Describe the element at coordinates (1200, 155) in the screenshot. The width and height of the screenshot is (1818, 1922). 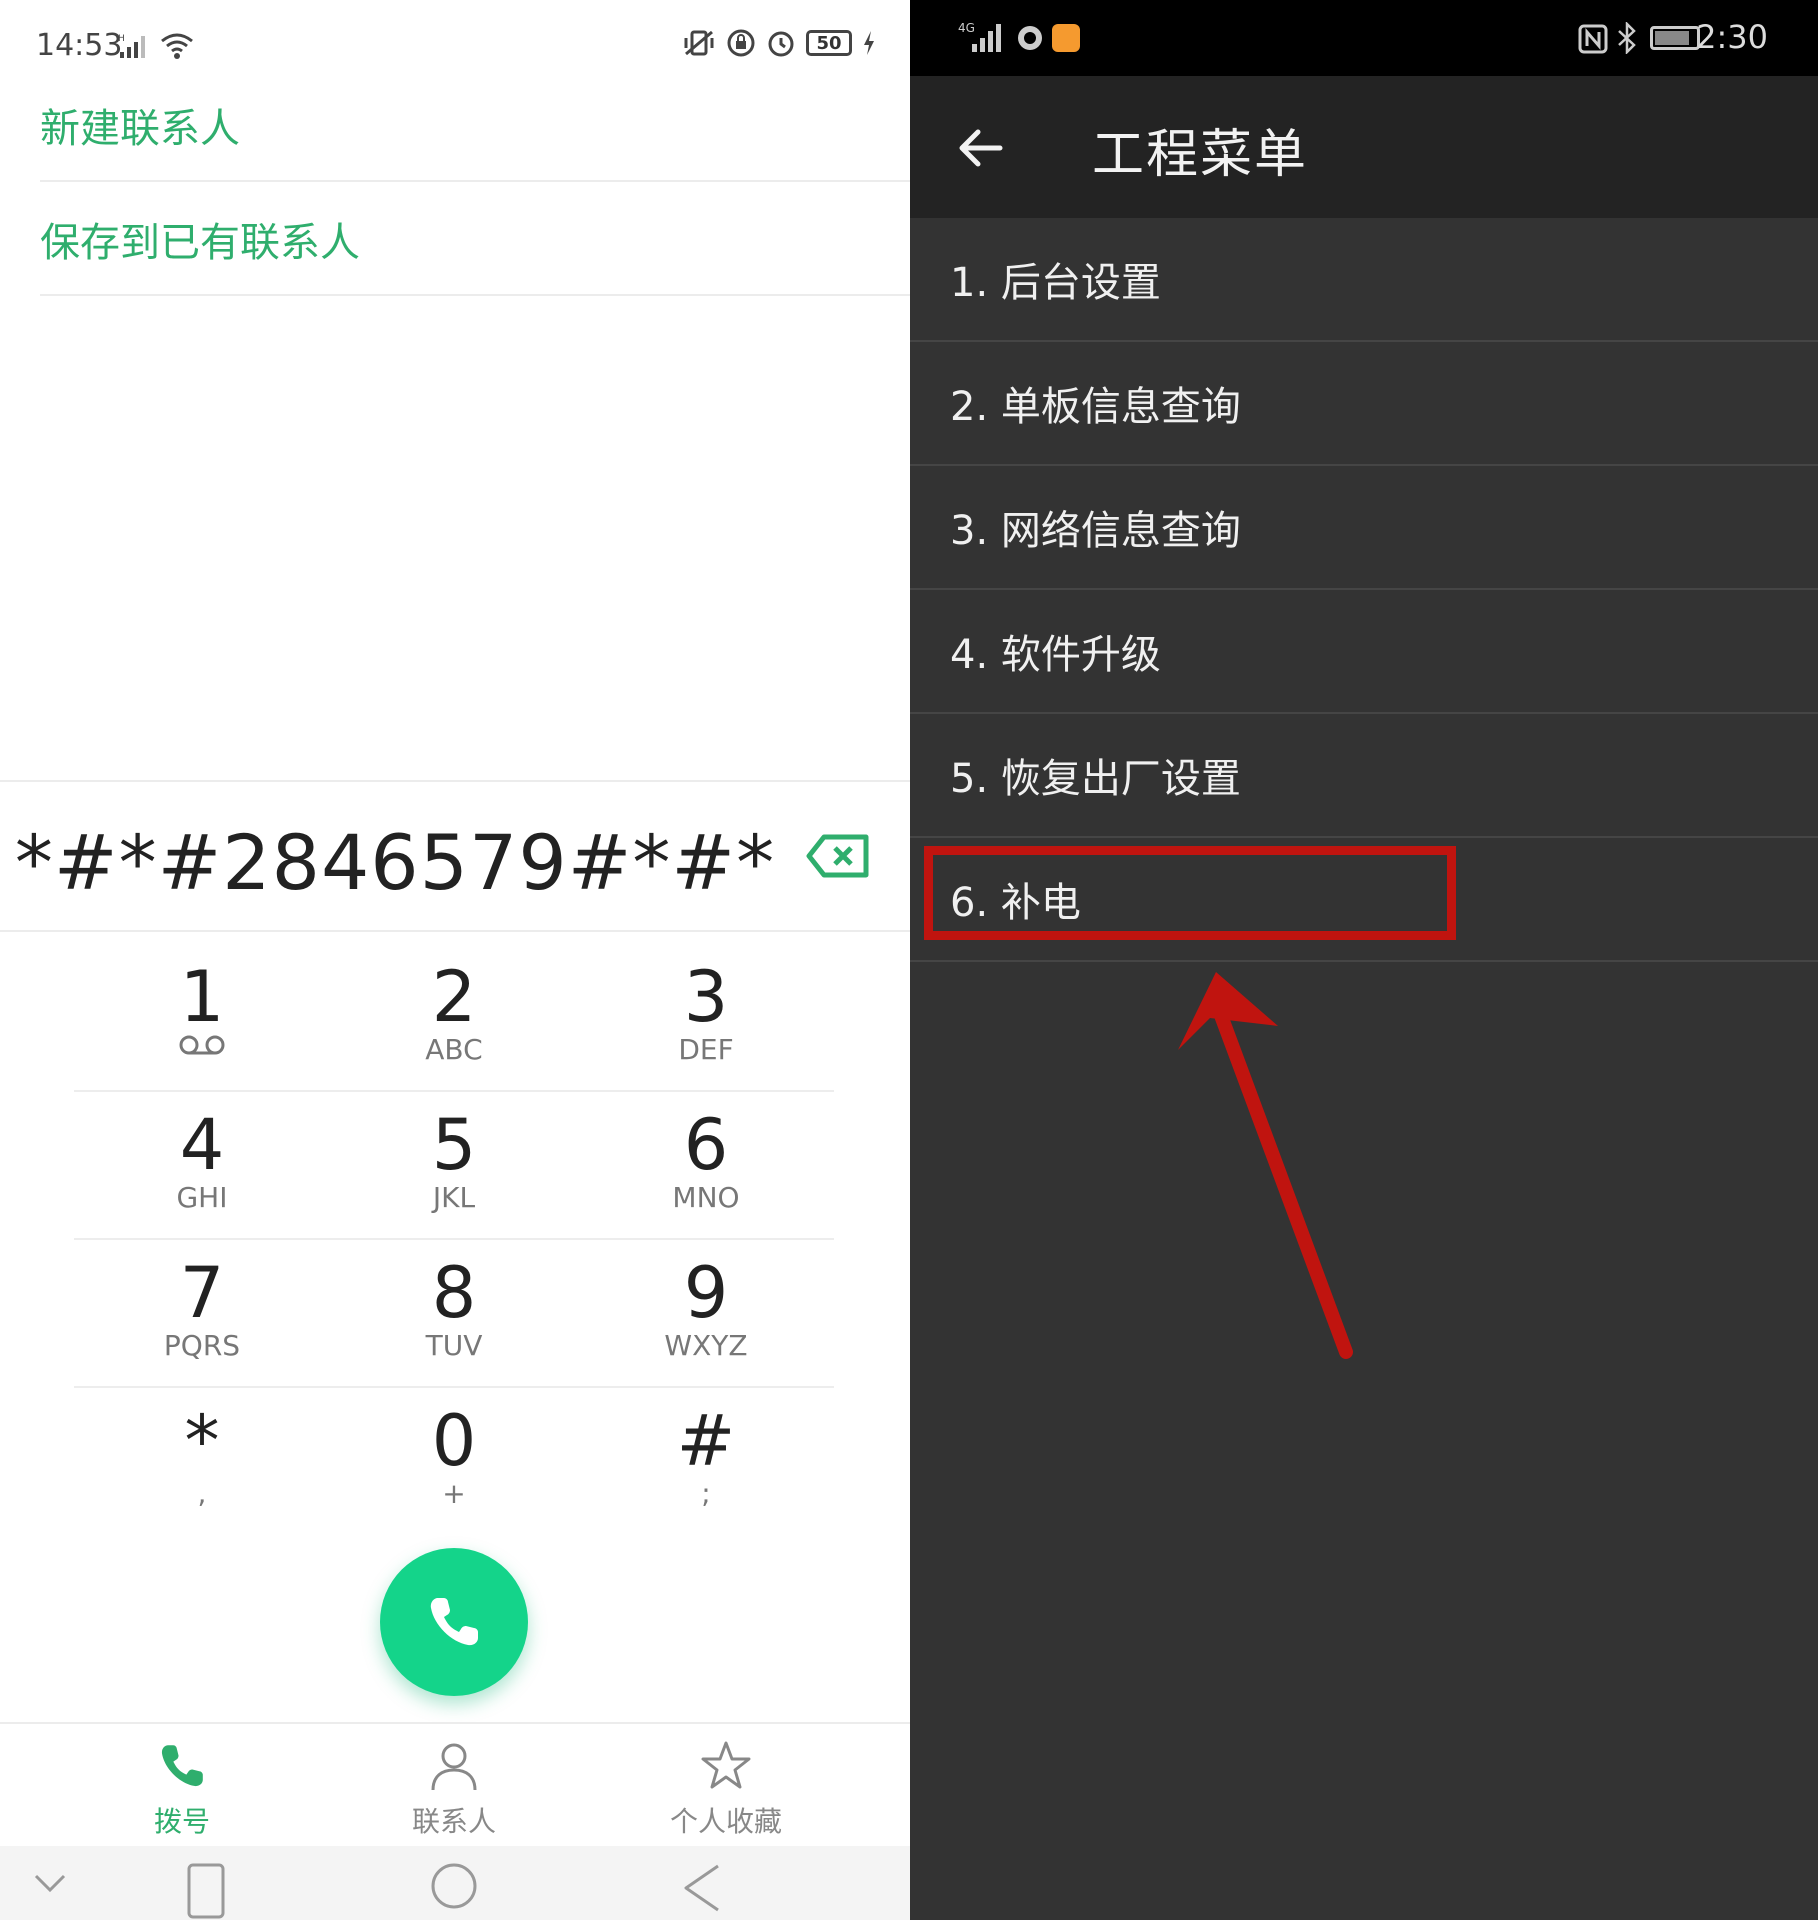
I see `page-title: 工程菜单` at that location.